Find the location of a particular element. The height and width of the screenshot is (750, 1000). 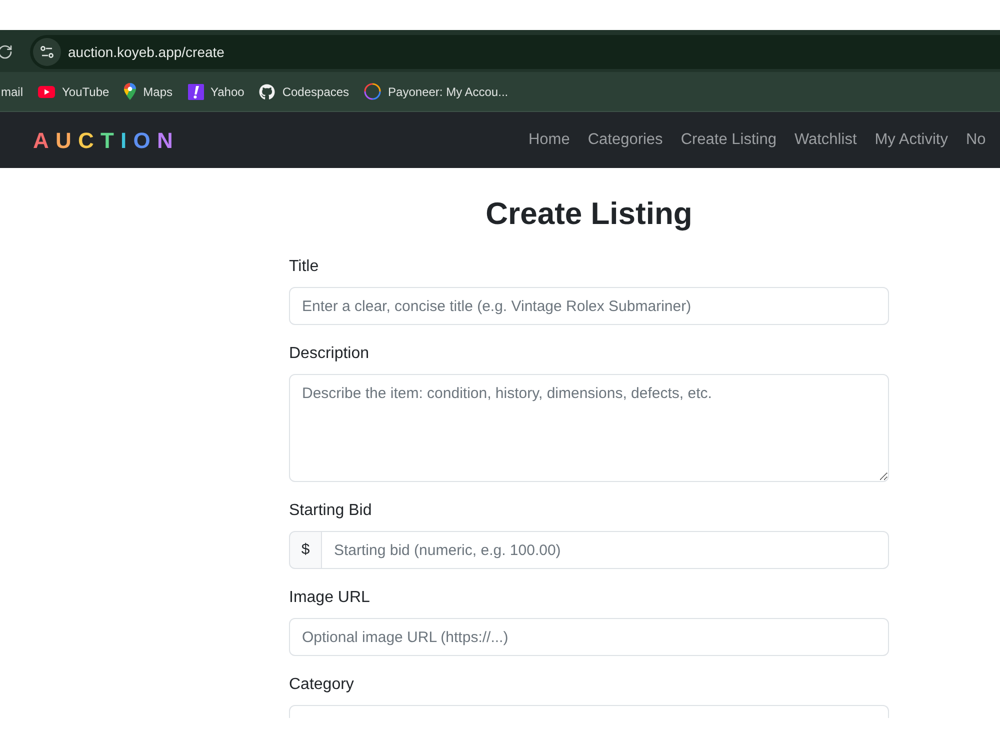

exclamation-icon is located at coordinates (196, 92).